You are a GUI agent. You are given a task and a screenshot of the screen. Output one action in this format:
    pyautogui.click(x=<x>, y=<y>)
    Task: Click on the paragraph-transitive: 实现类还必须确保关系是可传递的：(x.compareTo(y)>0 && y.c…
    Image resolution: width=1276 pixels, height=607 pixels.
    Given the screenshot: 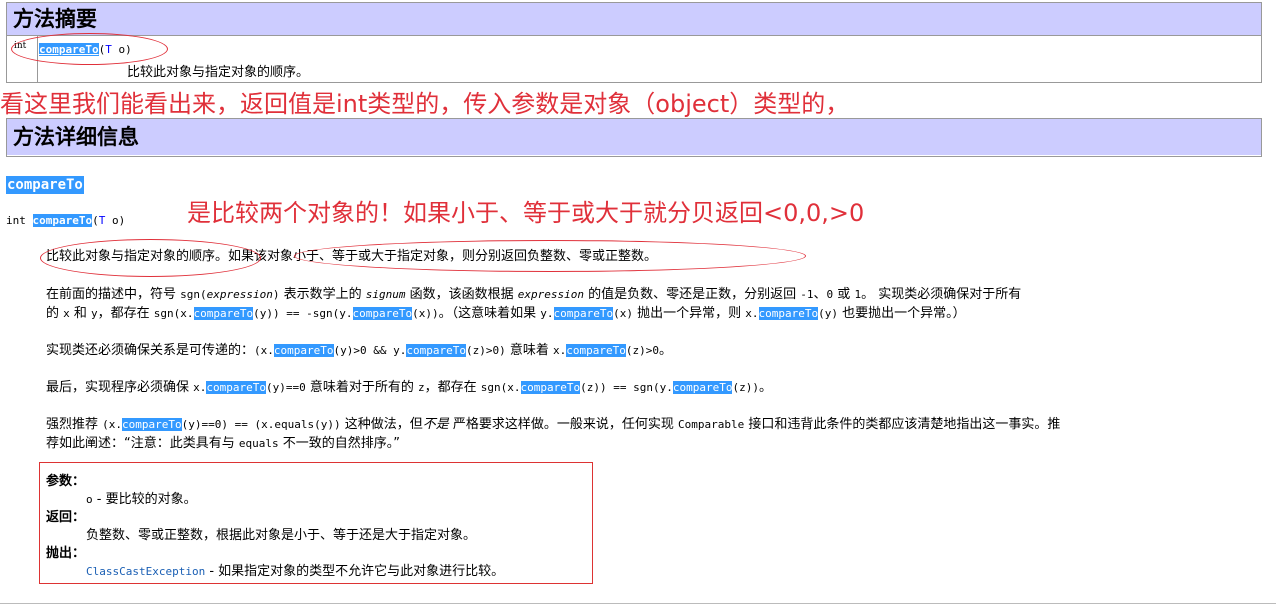 What is the action you would take?
    pyautogui.click(x=359, y=350)
    